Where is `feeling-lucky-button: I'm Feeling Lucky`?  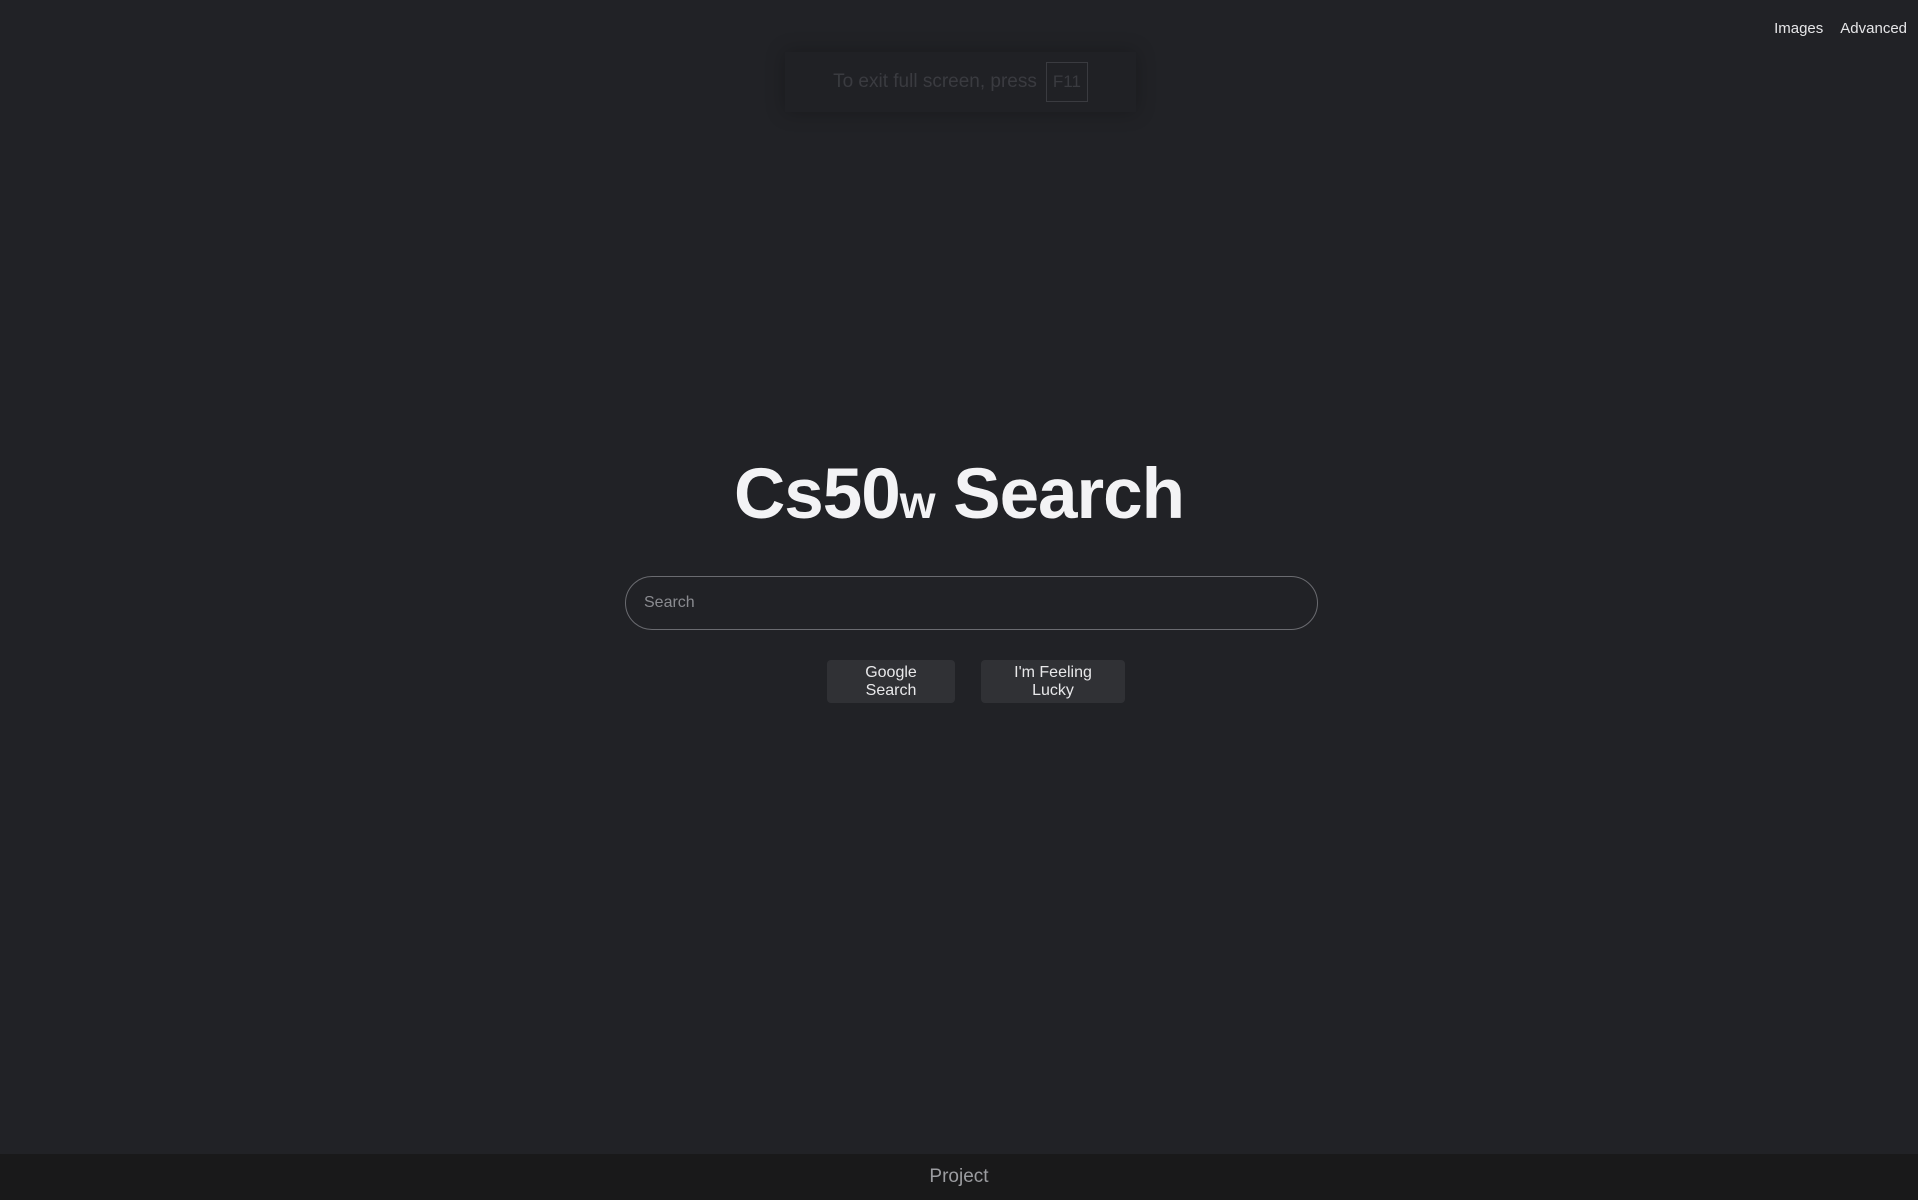 feeling-lucky-button: I'm Feeling Lucky is located at coordinates (1053, 681).